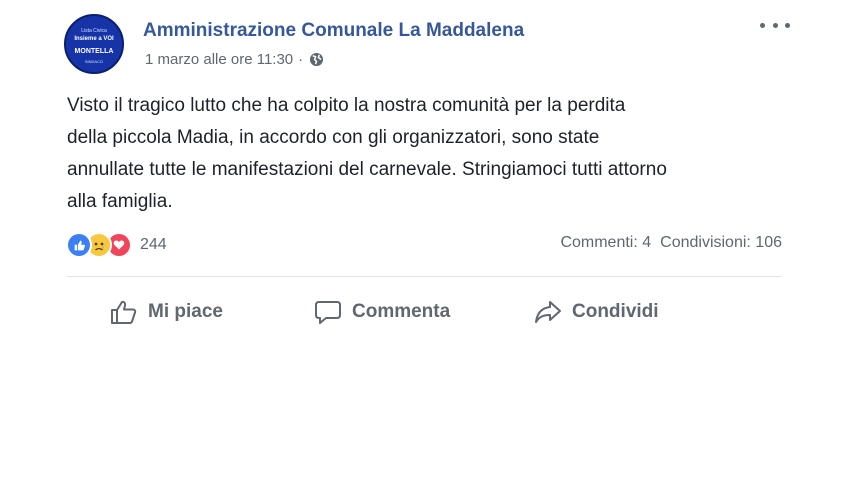  I want to click on reactions-summary: 244, so click(116, 245).